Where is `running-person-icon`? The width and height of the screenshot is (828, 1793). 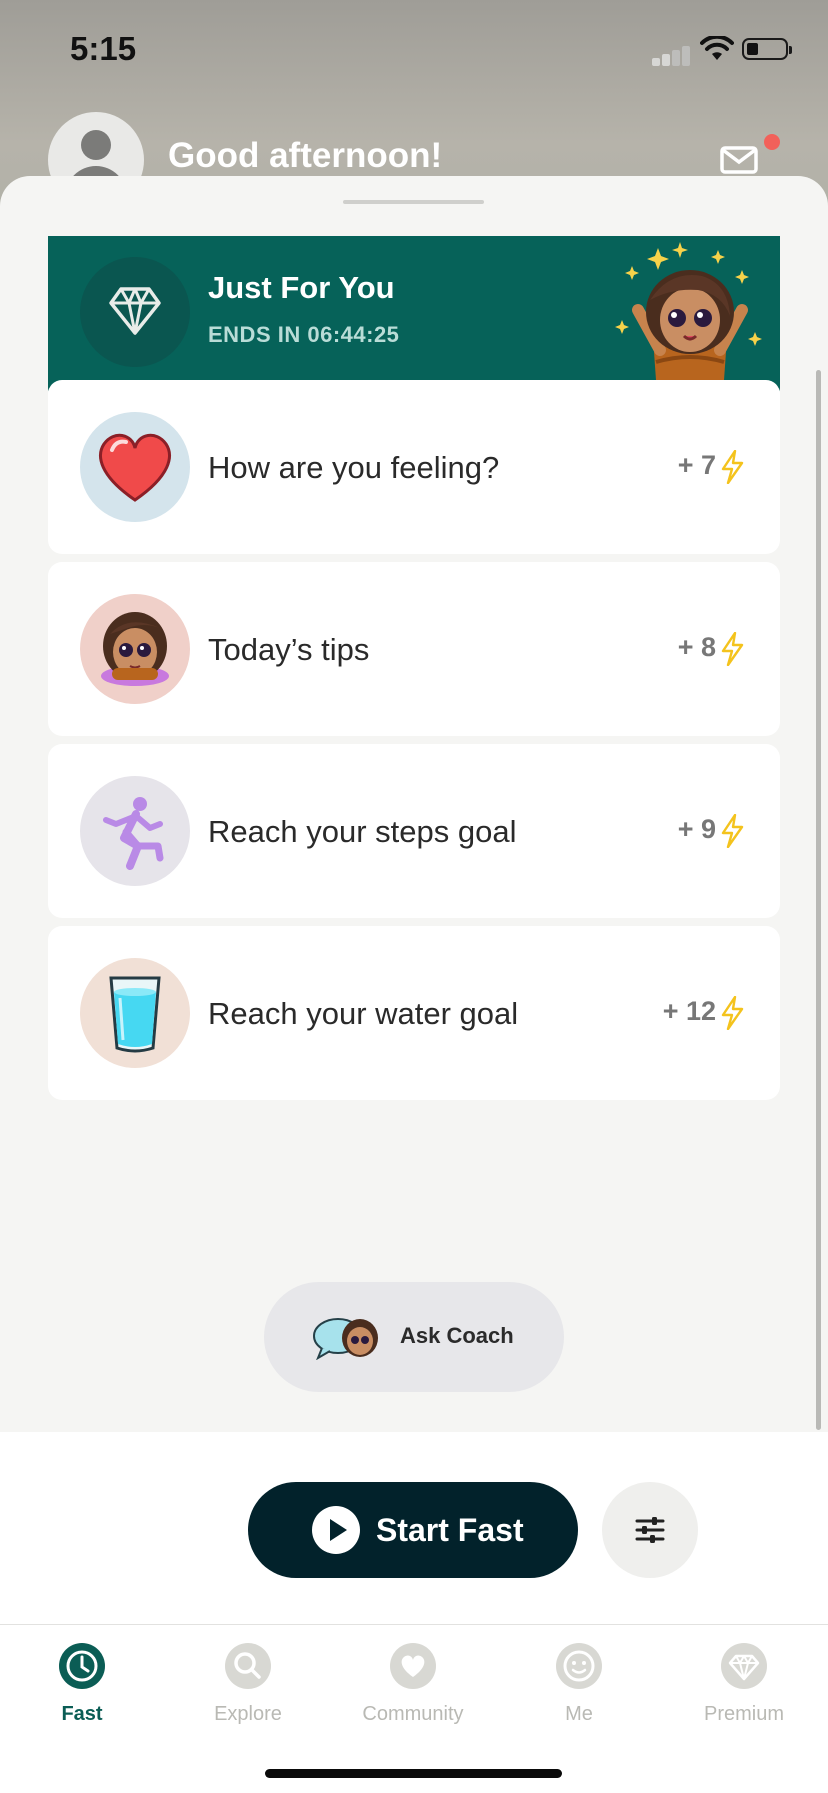
running-person-icon is located at coordinates (135, 831).